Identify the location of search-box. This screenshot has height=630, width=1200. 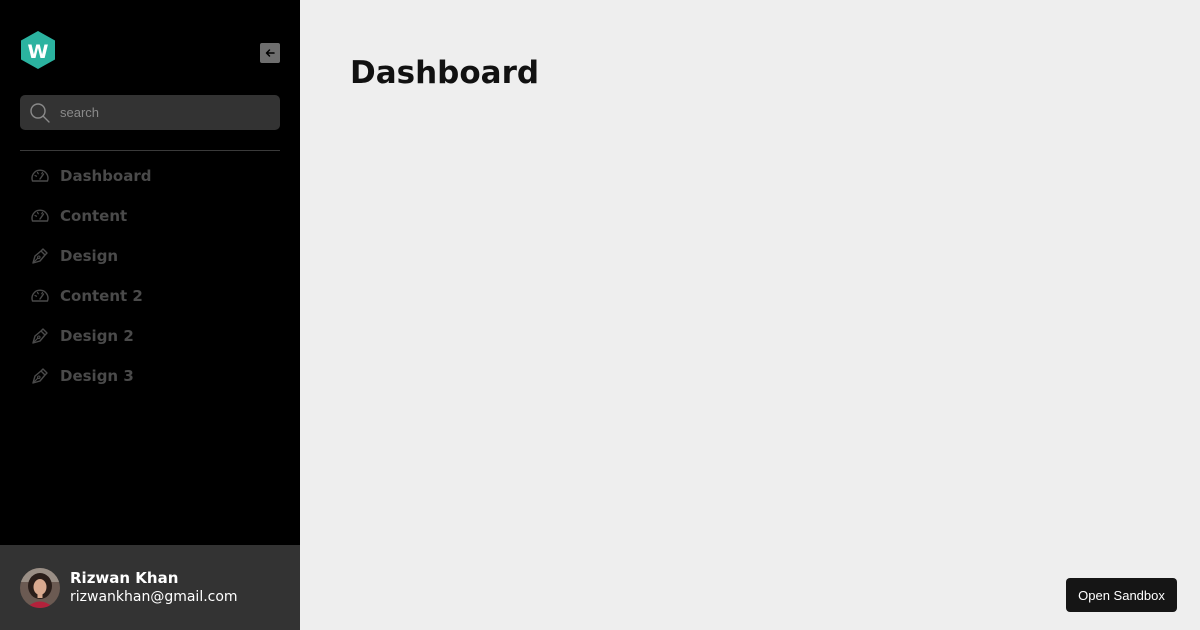
(150, 112).